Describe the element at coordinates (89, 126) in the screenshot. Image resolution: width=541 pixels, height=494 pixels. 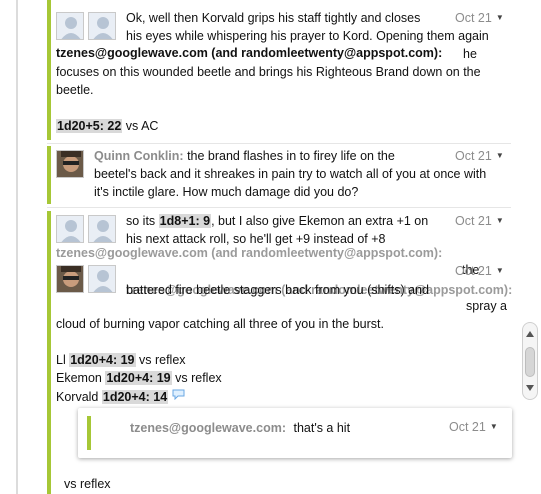
I see `dice-roll: 1d20+5: 22` at that location.